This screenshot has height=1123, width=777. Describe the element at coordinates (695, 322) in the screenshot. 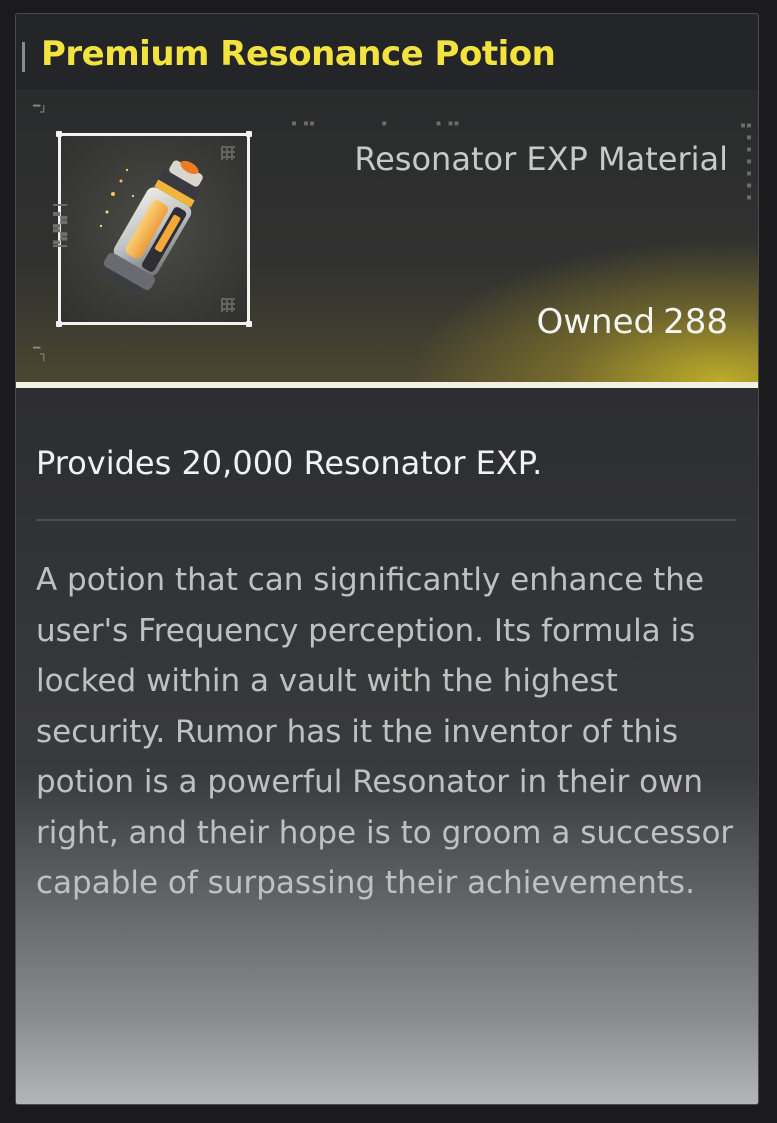

I see `owned-number: 288` at that location.